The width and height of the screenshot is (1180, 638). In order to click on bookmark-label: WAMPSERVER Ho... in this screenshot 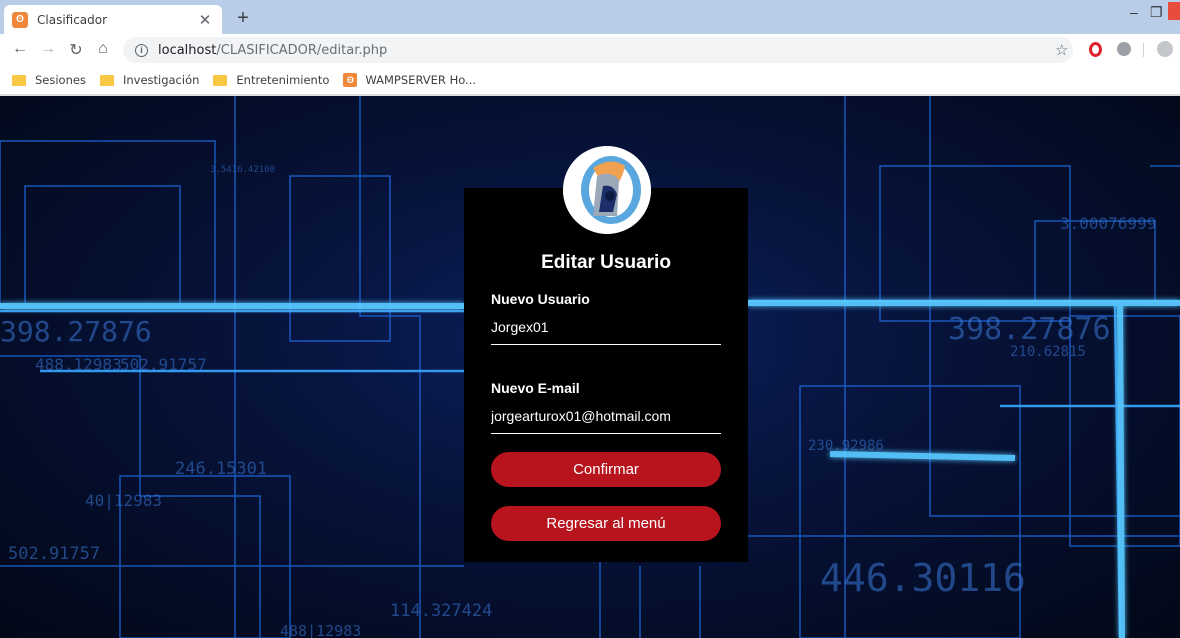, I will do `click(421, 80)`.